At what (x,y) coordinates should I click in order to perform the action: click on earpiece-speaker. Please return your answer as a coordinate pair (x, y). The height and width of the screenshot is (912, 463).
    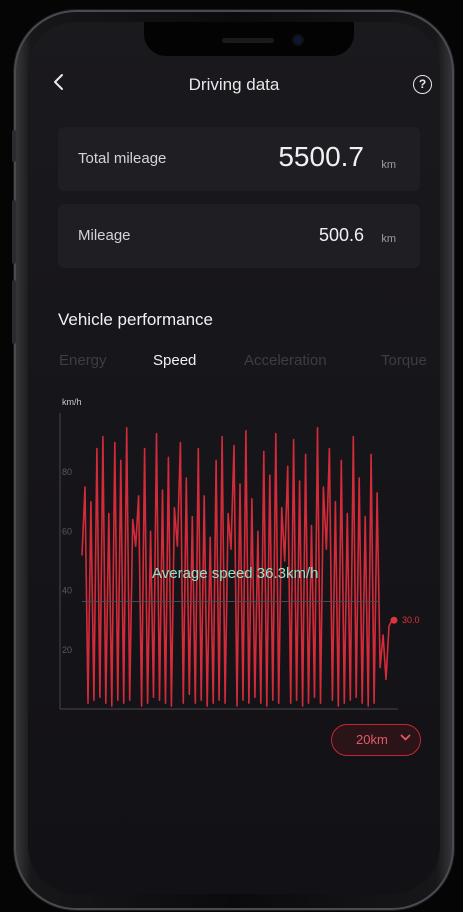
    Looking at the image, I should click on (248, 40).